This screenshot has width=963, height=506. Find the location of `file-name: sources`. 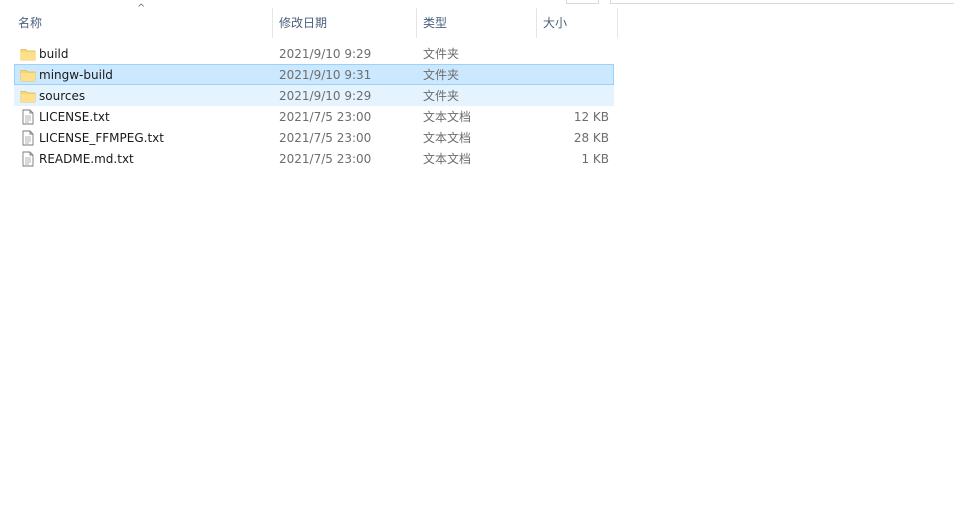

file-name: sources is located at coordinates (62, 96).